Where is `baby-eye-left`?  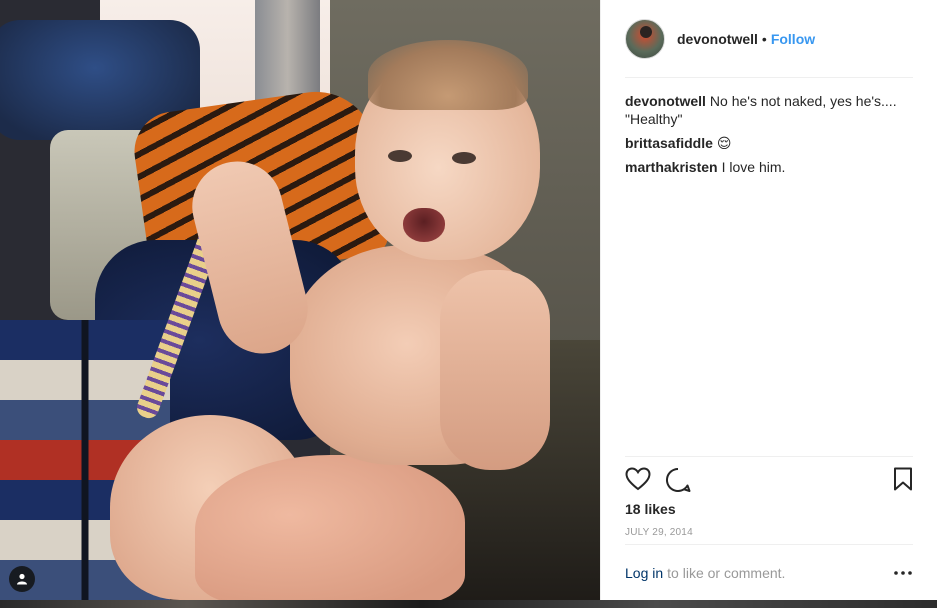
baby-eye-left is located at coordinates (400, 156).